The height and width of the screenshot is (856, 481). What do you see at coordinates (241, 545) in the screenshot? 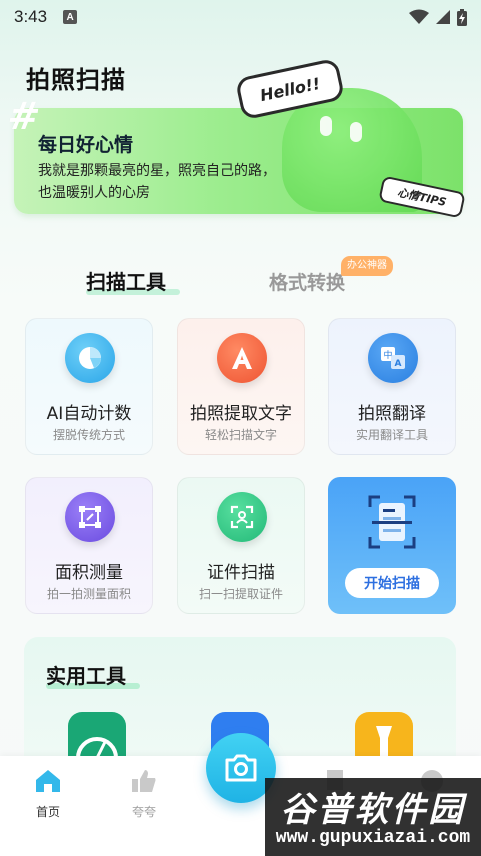
I see `tool-card-id-scan: 证件扫描 扫一扫提取证件` at bounding box center [241, 545].